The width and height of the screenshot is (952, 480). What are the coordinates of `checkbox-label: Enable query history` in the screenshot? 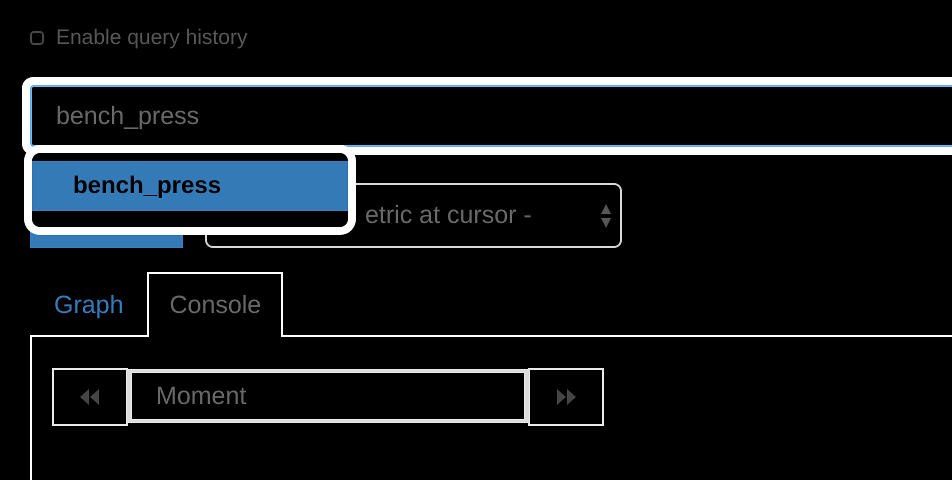 It's located at (152, 38).